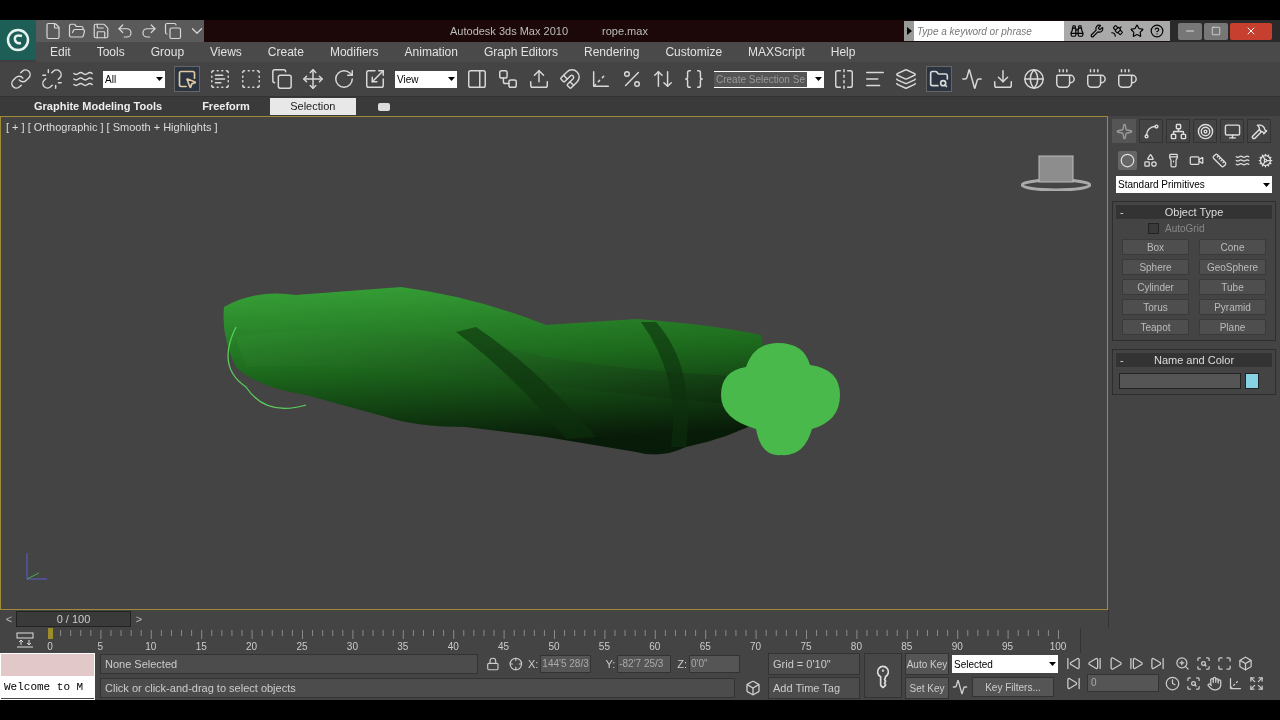 The image size is (1280, 720). What do you see at coordinates (383, 106) in the screenshot?
I see `ribbon-menu-icon` at bounding box center [383, 106].